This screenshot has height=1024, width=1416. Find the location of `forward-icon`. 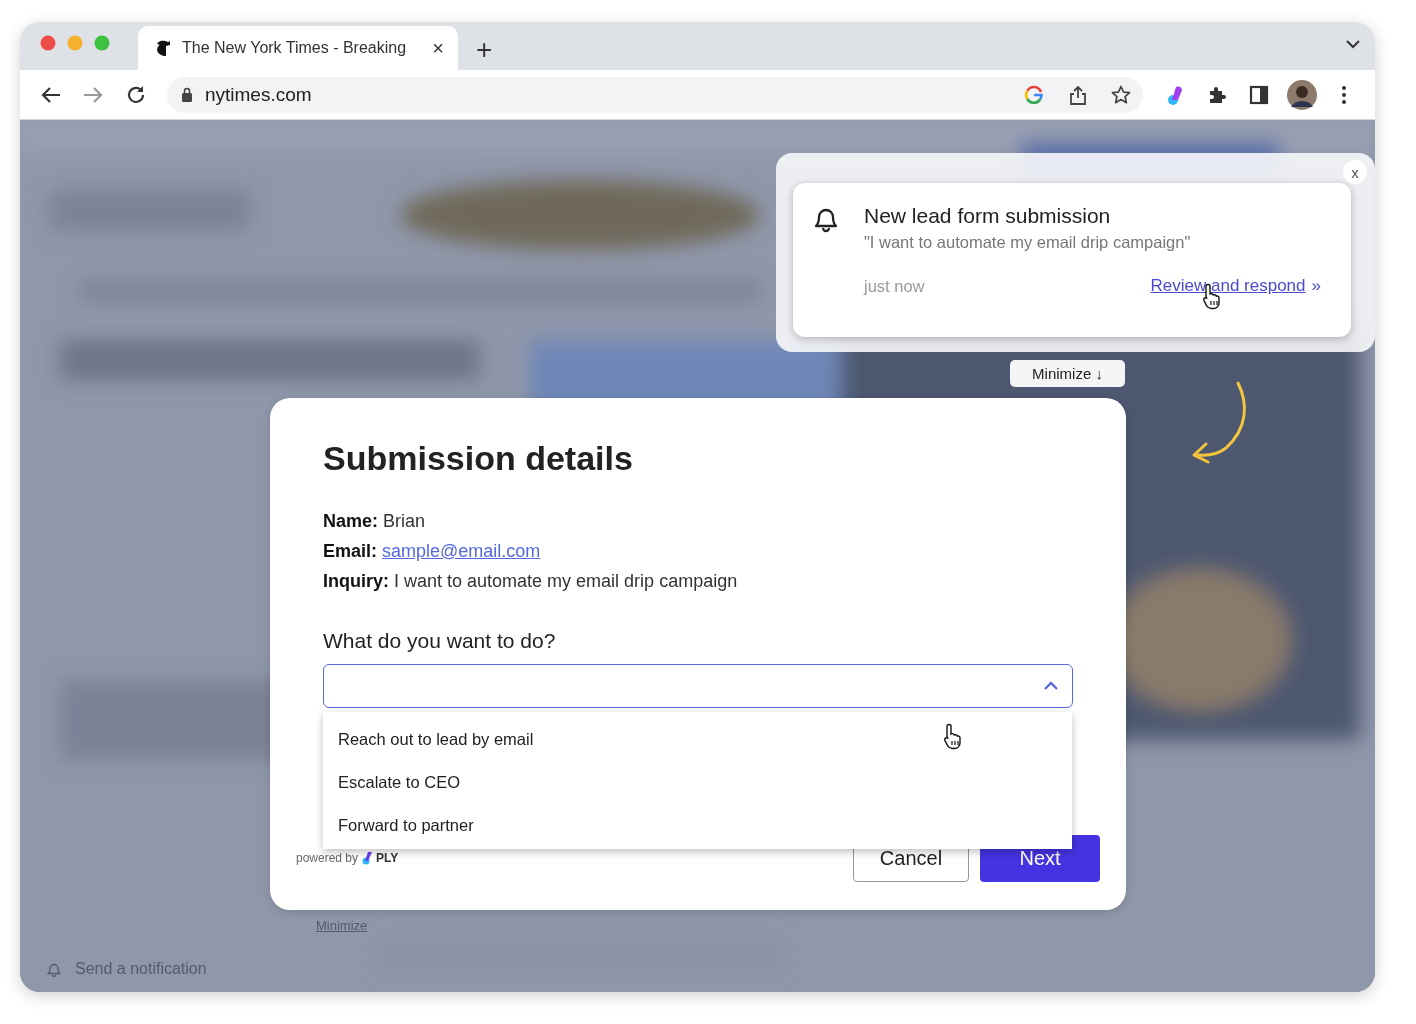

forward-icon is located at coordinates (93, 94).